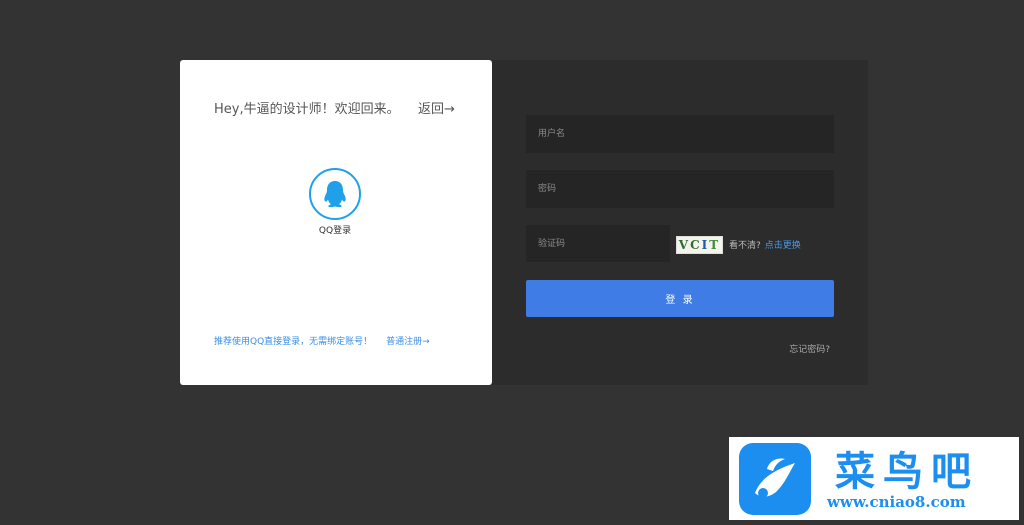  Describe the element at coordinates (809, 348) in the screenshot. I see `forgot-password-link: 忘记密码?` at that location.